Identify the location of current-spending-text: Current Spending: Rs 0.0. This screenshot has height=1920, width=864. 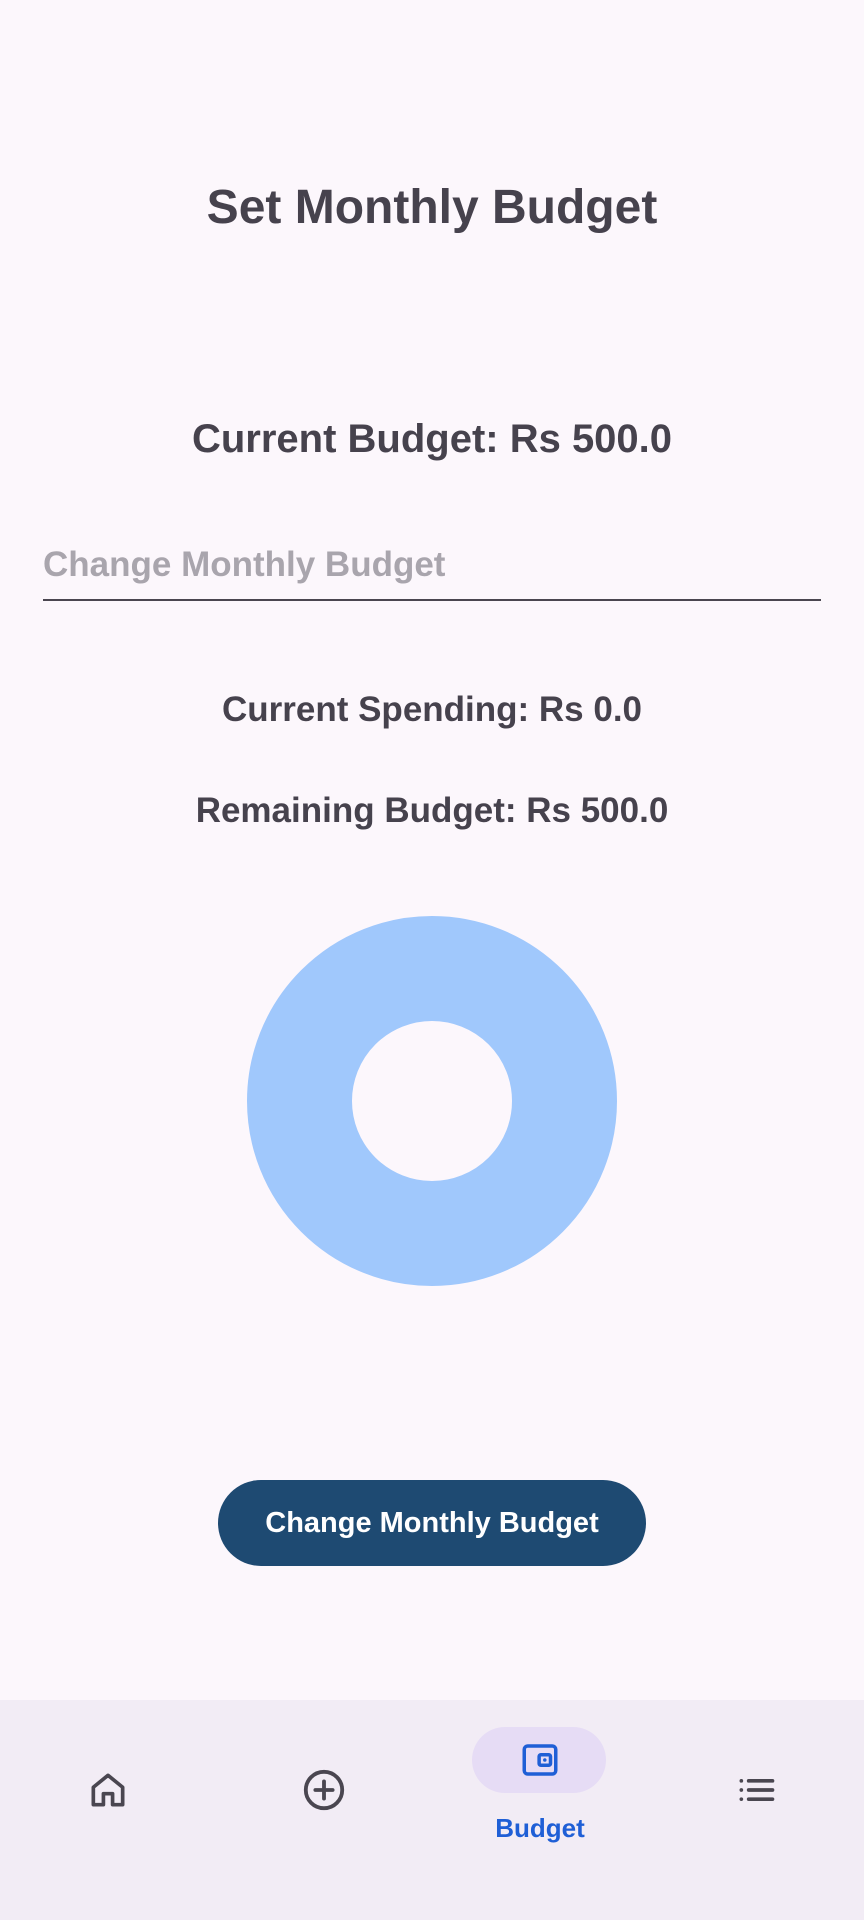
(432, 709).